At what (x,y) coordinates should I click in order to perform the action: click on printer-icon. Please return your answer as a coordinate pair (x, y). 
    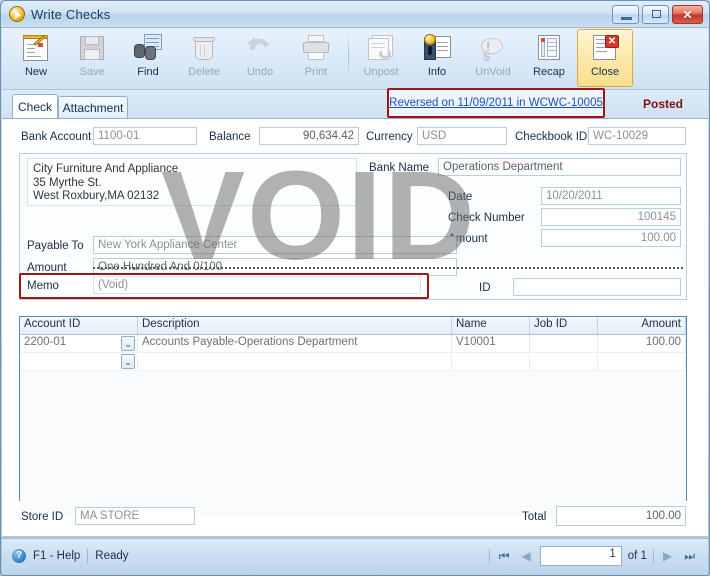
    Looking at the image, I should click on (316, 48).